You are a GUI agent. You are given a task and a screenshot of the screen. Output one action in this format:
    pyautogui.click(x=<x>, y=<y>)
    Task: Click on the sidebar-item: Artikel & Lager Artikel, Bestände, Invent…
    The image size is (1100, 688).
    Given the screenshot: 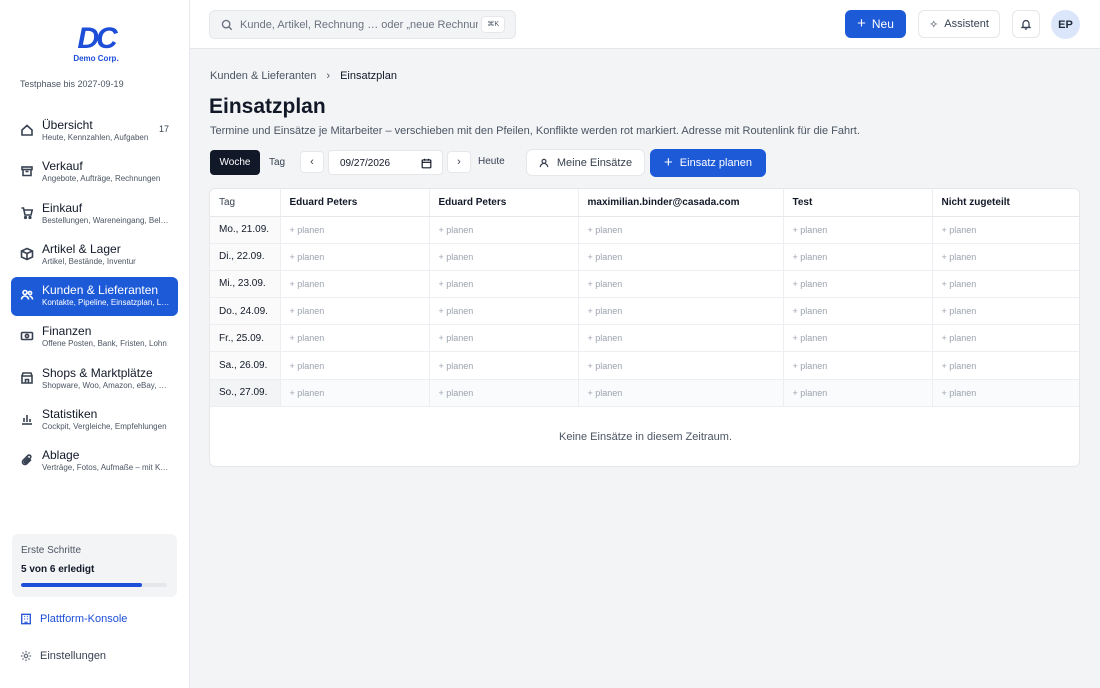 What is the action you would take?
    pyautogui.click(x=94, y=255)
    